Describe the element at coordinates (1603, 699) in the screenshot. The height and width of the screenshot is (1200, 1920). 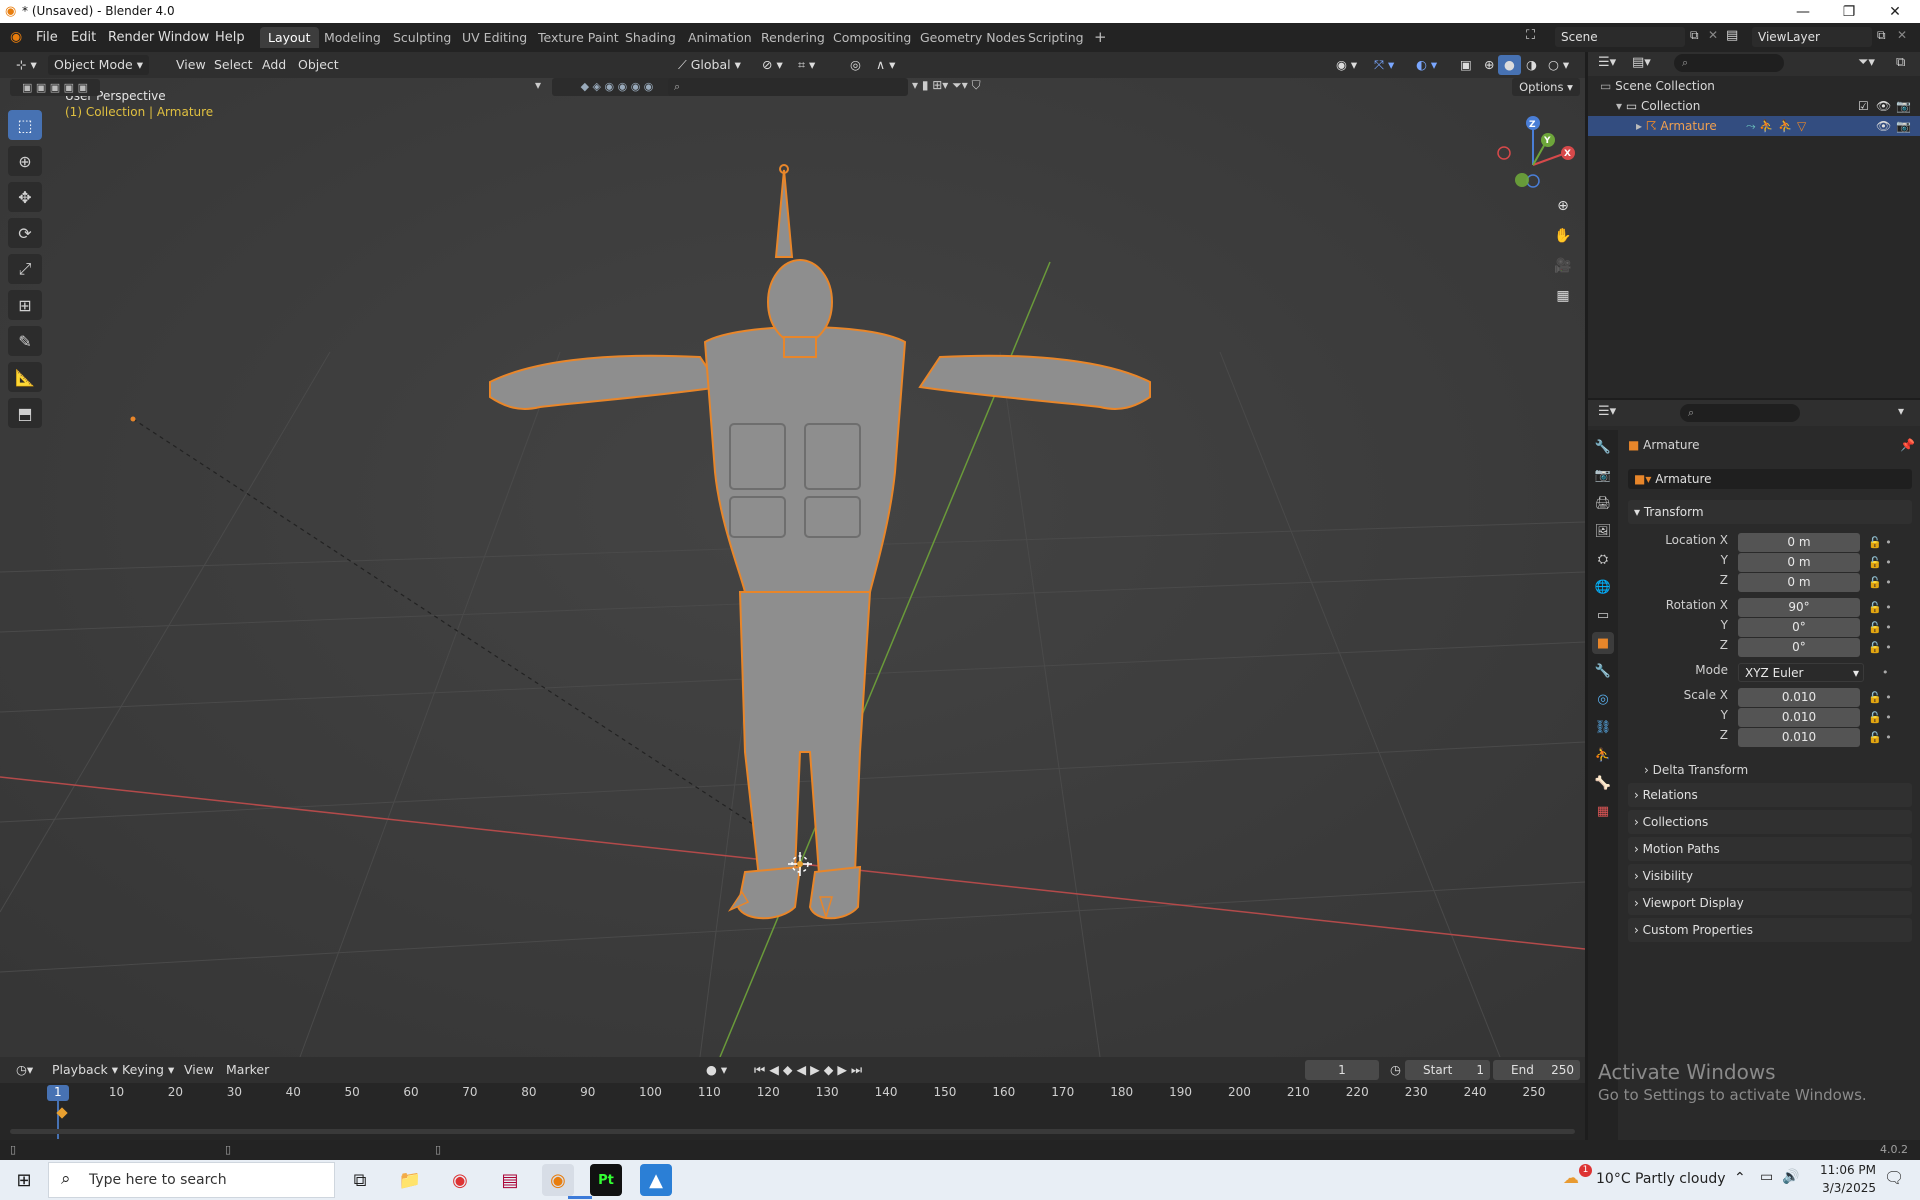
I see `physics-tab-icon: ◎` at that location.